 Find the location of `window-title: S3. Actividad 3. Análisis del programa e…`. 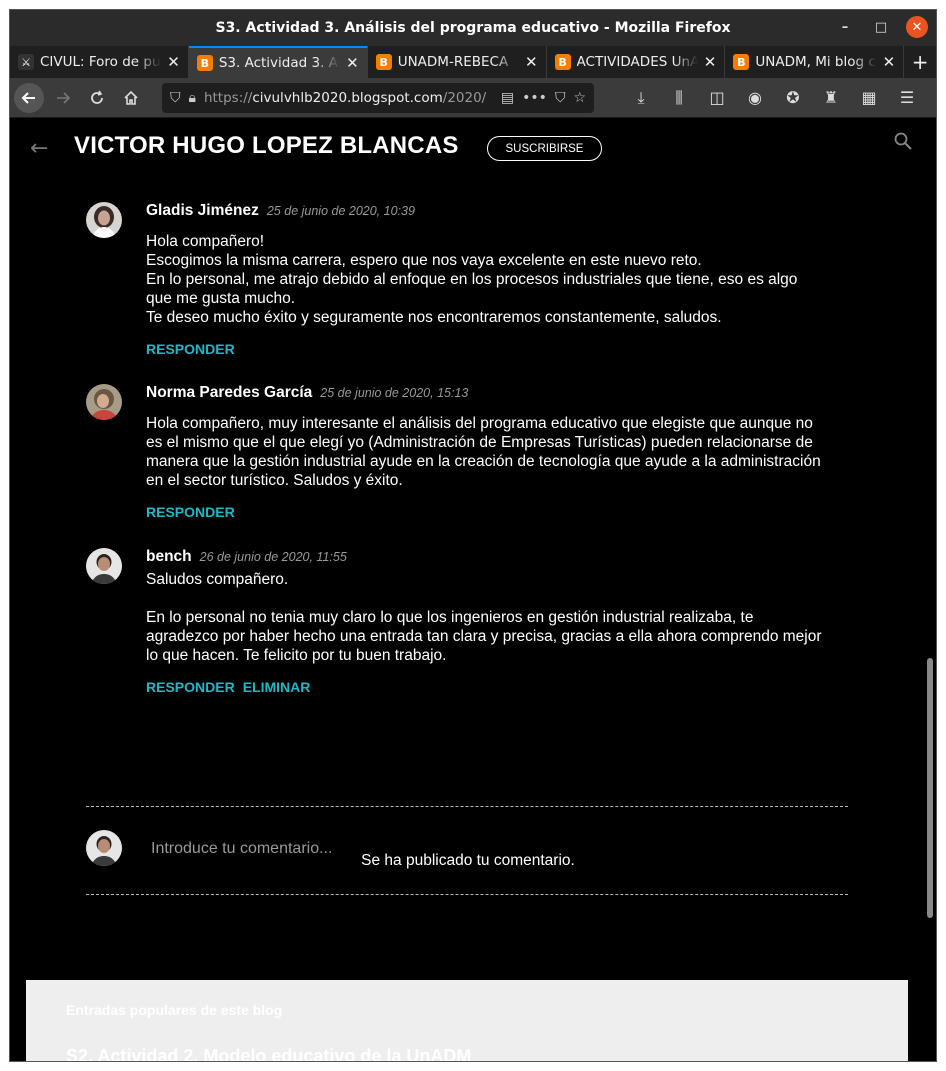

window-title: S3. Actividad 3. Análisis del programa e… is located at coordinates (473, 28).